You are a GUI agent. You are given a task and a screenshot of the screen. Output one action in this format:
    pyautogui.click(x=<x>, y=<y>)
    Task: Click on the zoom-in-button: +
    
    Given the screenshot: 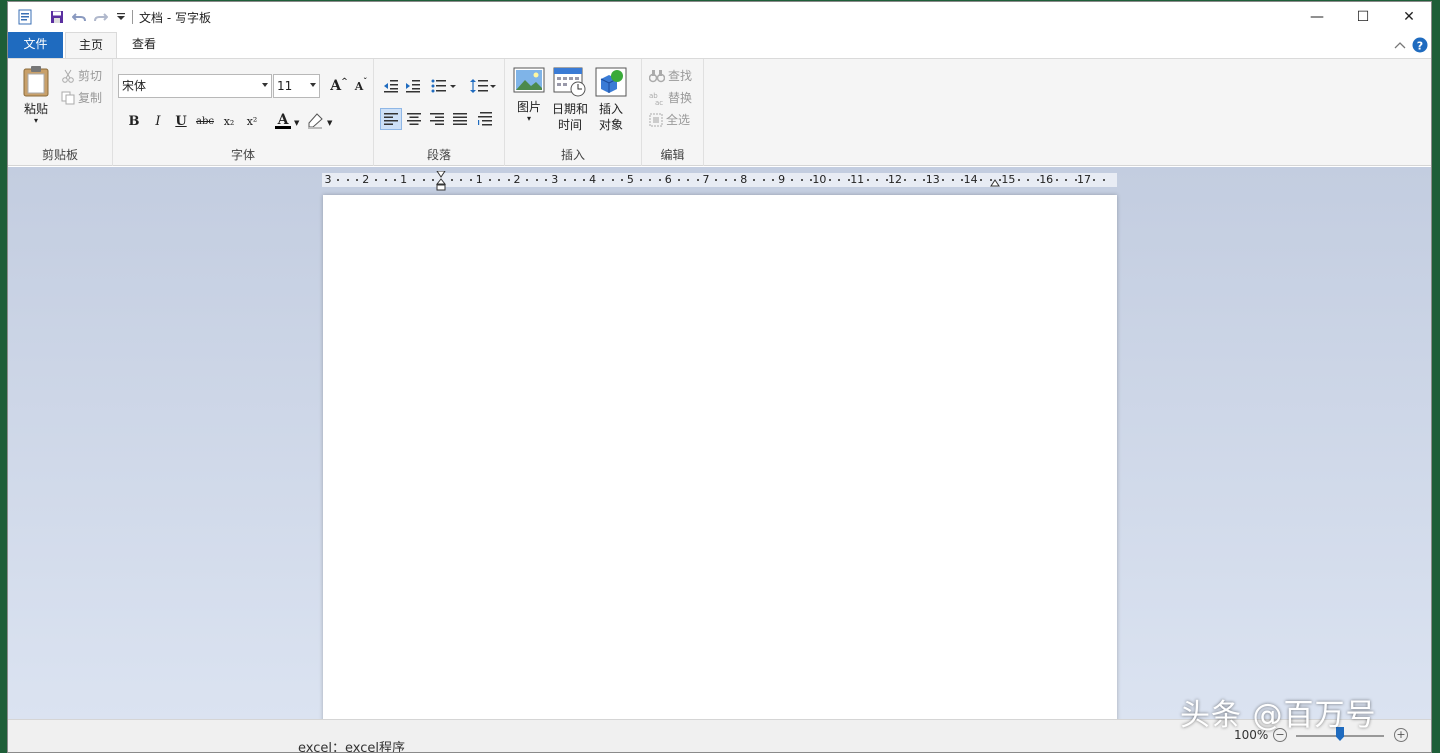 What is the action you would take?
    pyautogui.click(x=1401, y=735)
    